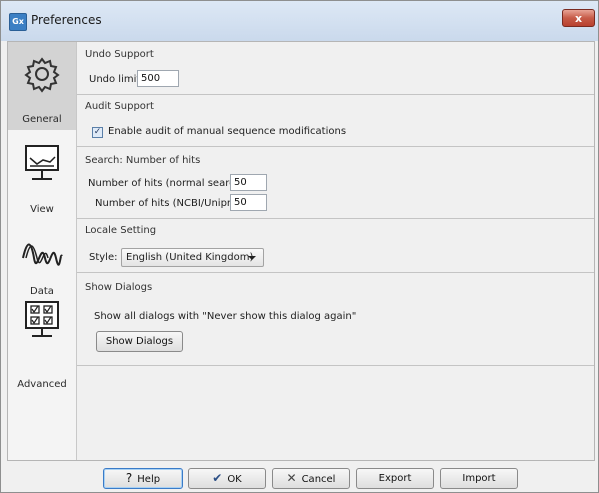  I want to click on locale-style-dropdown: English (United Kingdom), so click(192, 257).